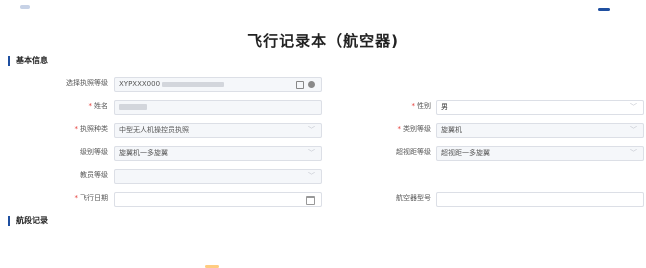  What do you see at coordinates (94, 152) in the screenshot?
I see `class-level-label: 级别等级` at bounding box center [94, 152].